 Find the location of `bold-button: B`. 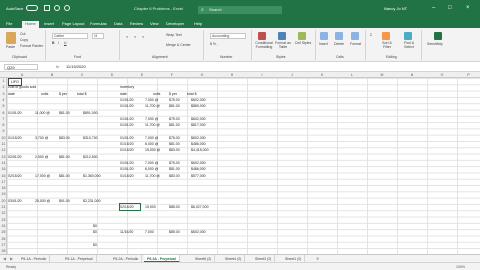

bold-button: B is located at coordinates (53, 43).